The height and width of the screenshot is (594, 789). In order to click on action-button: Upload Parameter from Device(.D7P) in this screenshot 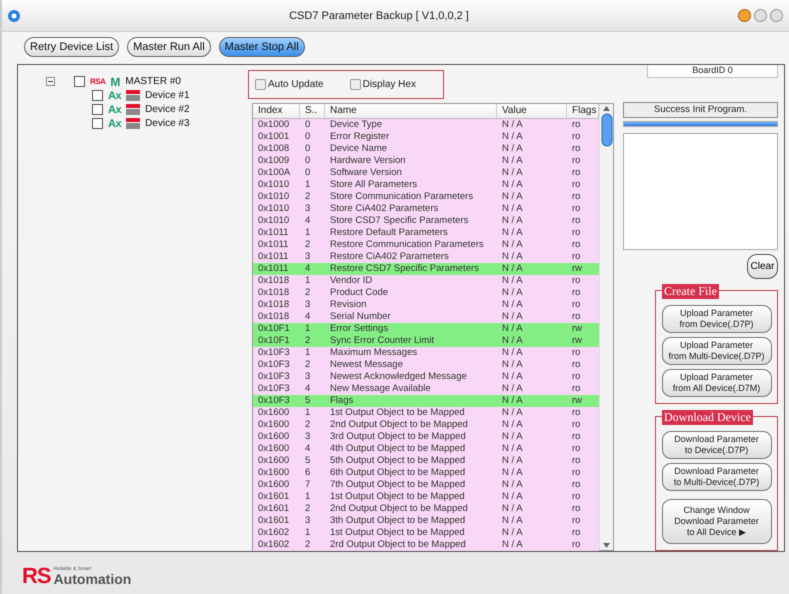, I will do `click(717, 319)`.